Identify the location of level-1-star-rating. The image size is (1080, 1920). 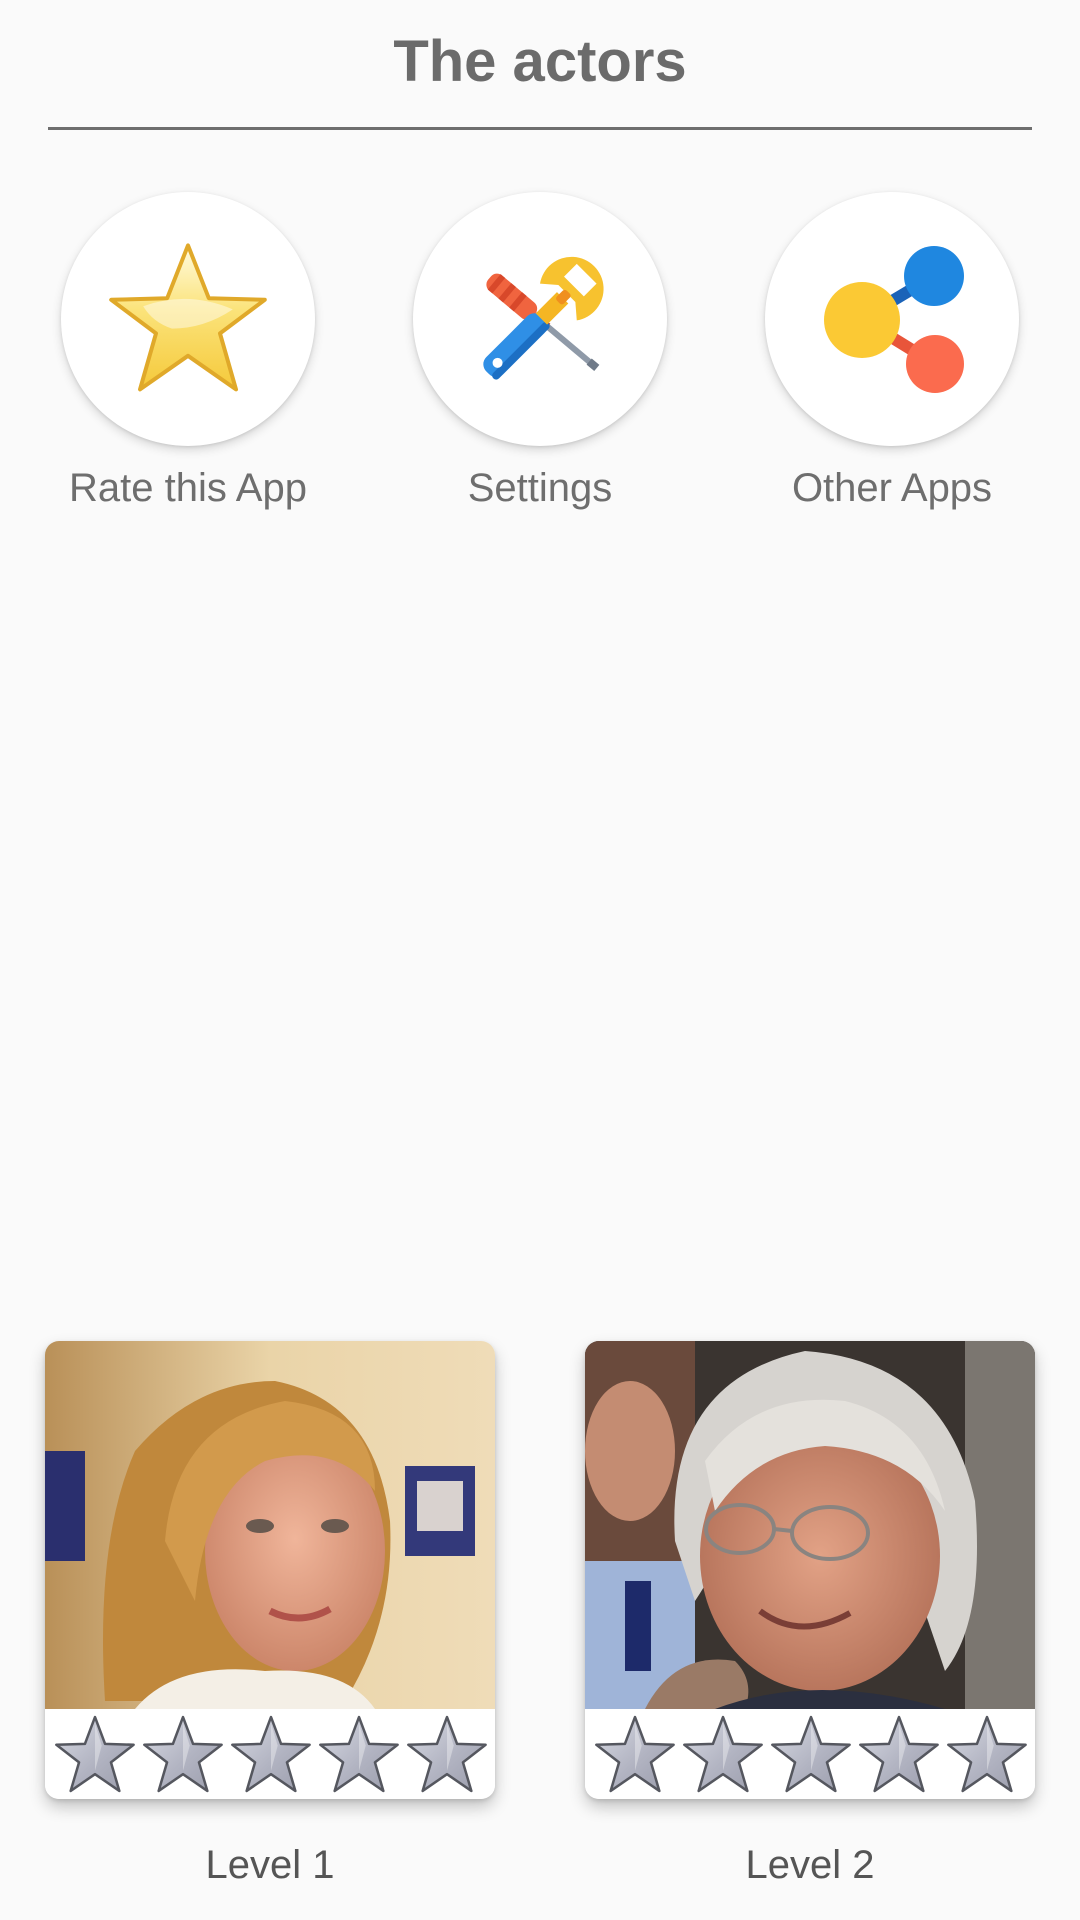
(270, 1754).